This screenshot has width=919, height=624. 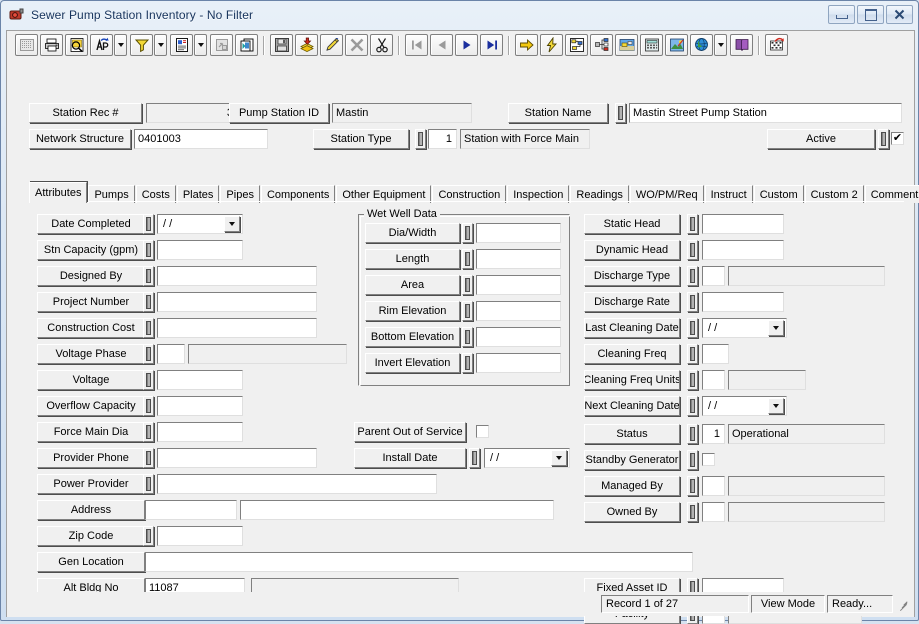 What do you see at coordinates (148, 406) in the screenshot?
I see `overflow-capacity-lookup` at bounding box center [148, 406].